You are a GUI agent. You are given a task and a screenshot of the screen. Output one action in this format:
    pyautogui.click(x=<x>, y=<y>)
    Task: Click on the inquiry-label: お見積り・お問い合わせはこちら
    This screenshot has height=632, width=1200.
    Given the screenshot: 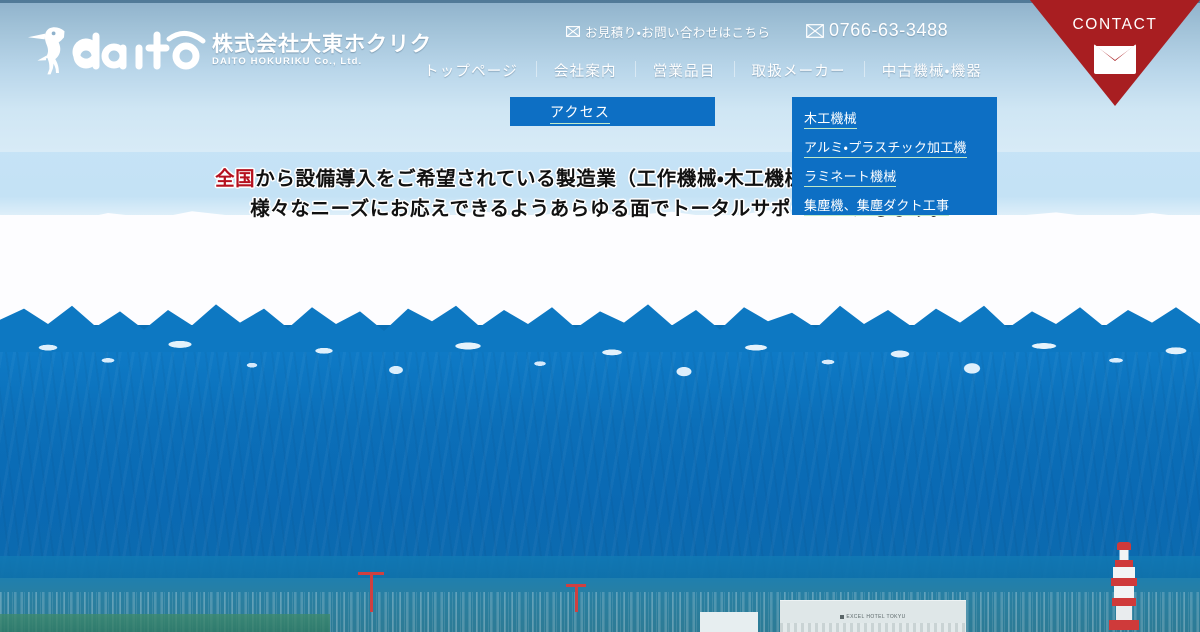 What is the action you would take?
    pyautogui.click(x=678, y=33)
    